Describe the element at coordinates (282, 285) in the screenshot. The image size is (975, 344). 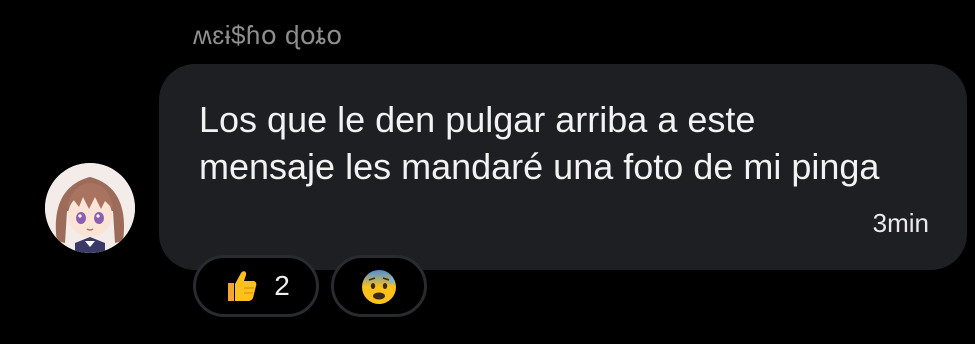
I see `reaction-count: 2` at that location.